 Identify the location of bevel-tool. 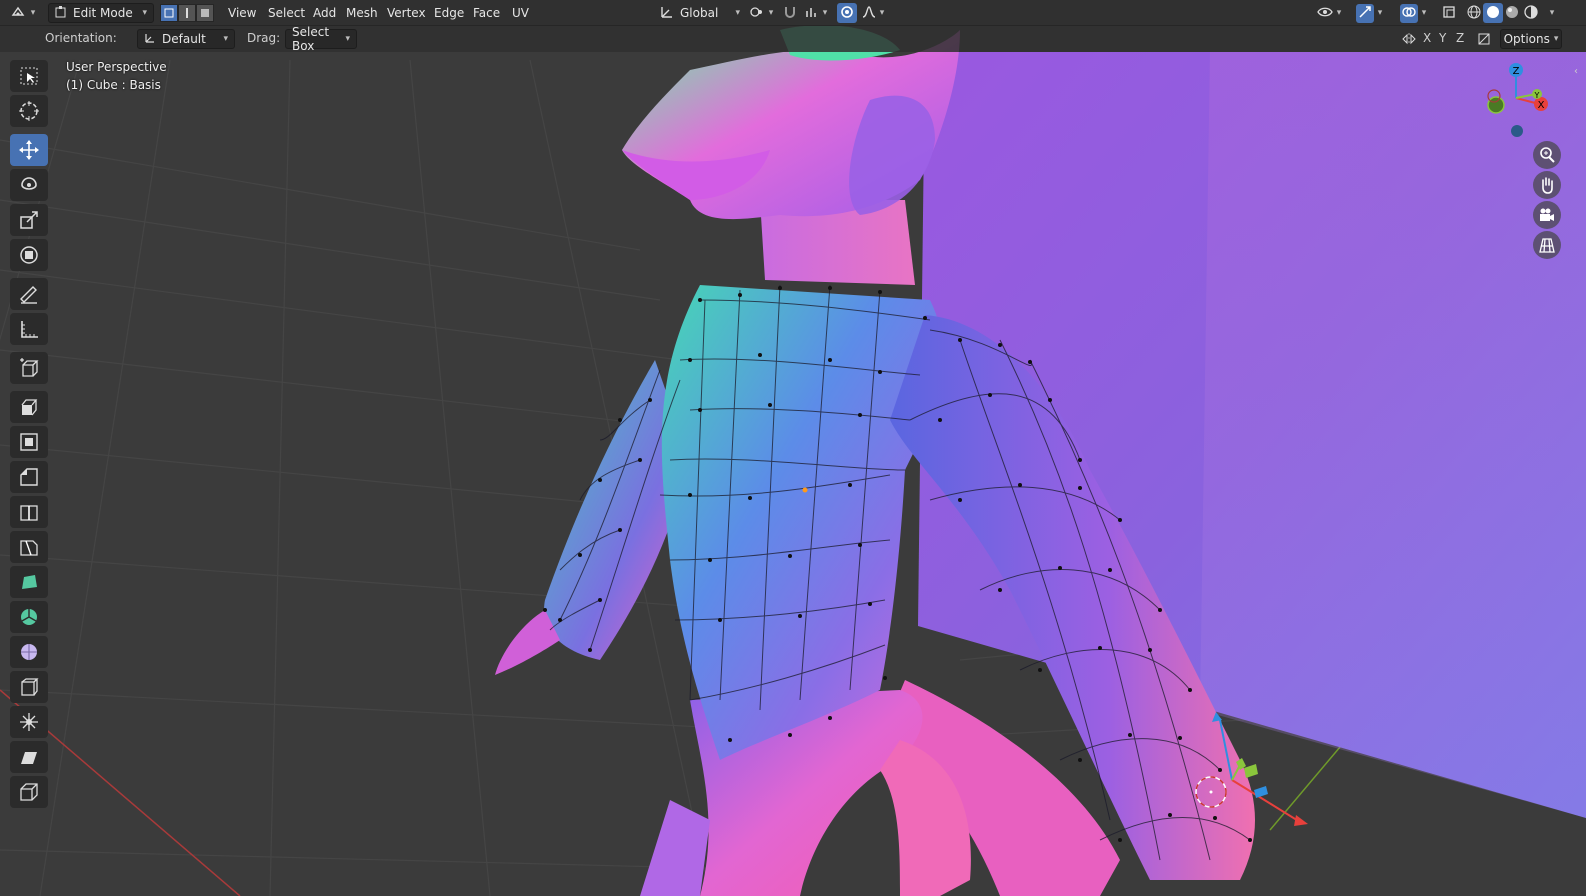
(29, 477).